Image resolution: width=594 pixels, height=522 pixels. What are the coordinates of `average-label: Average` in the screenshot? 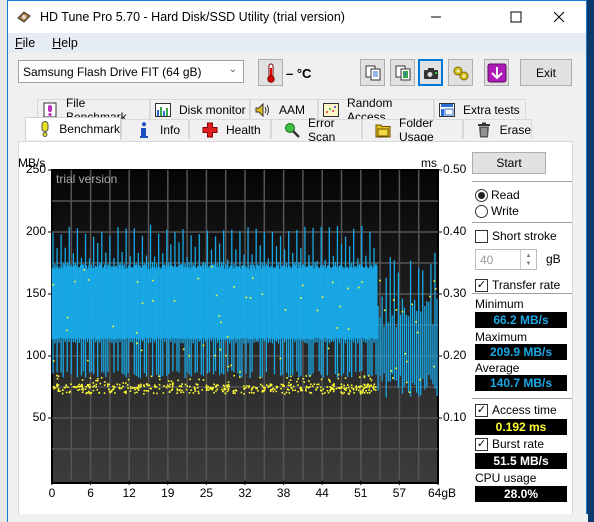 It's located at (497, 368).